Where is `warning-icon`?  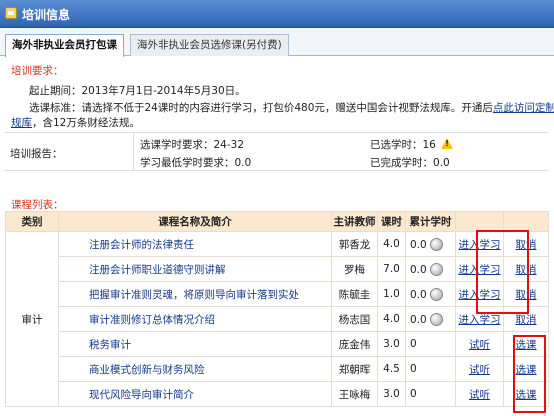 warning-icon is located at coordinates (447, 143).